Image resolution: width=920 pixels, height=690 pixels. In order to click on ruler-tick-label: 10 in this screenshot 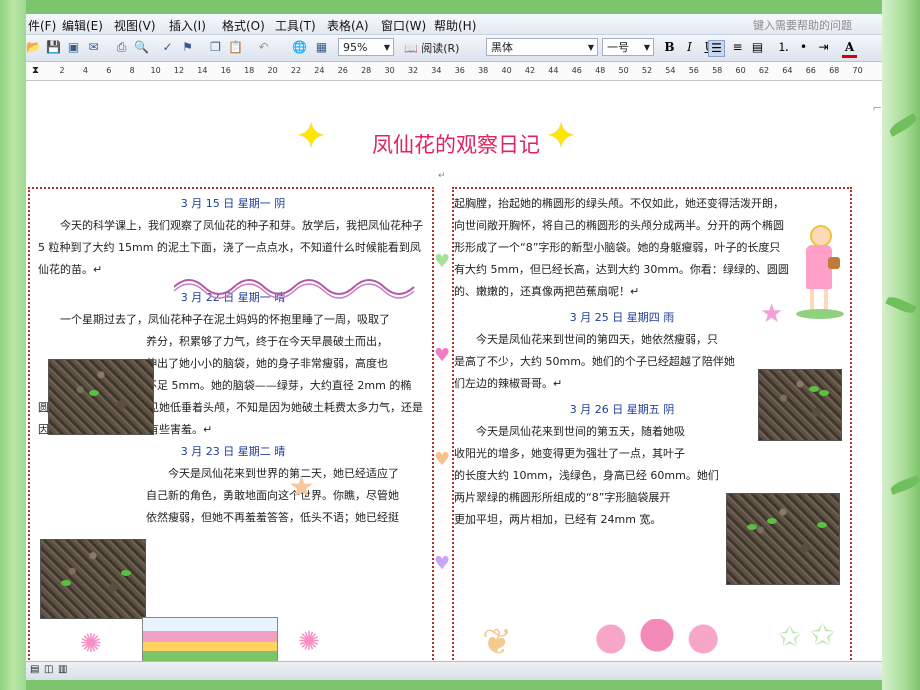, I will do `click(155, 70)`.